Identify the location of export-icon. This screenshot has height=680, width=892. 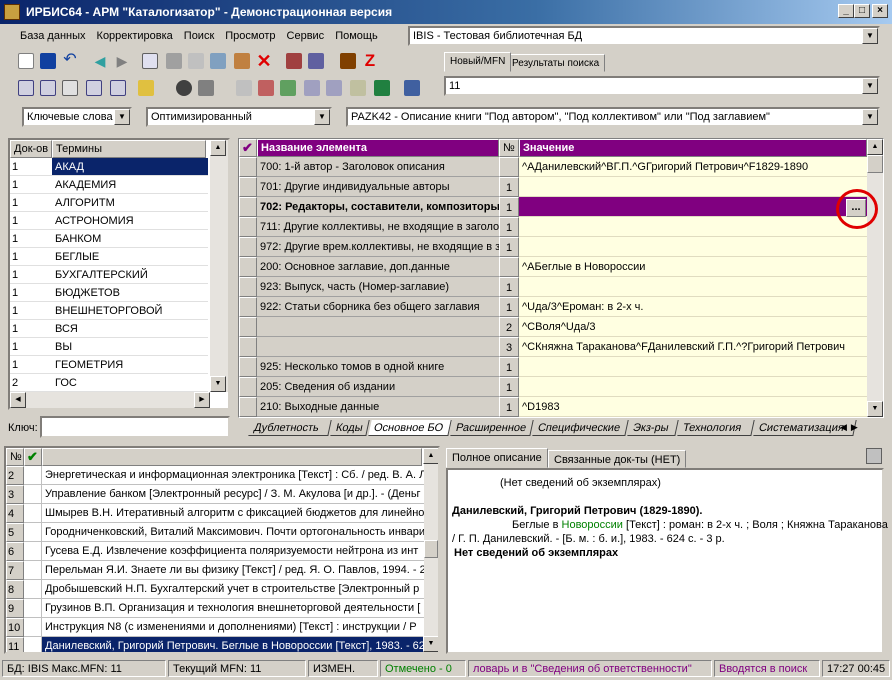
(316, 61).